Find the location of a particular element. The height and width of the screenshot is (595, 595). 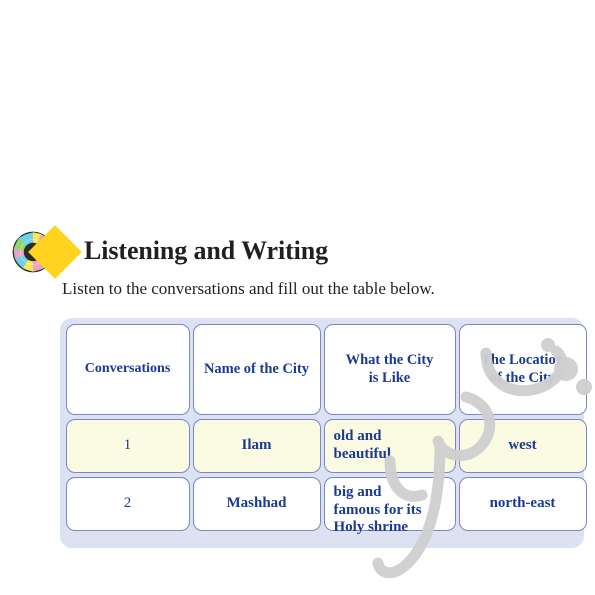

table-header-conversations: Conversations is located at coordinates (127, 369).